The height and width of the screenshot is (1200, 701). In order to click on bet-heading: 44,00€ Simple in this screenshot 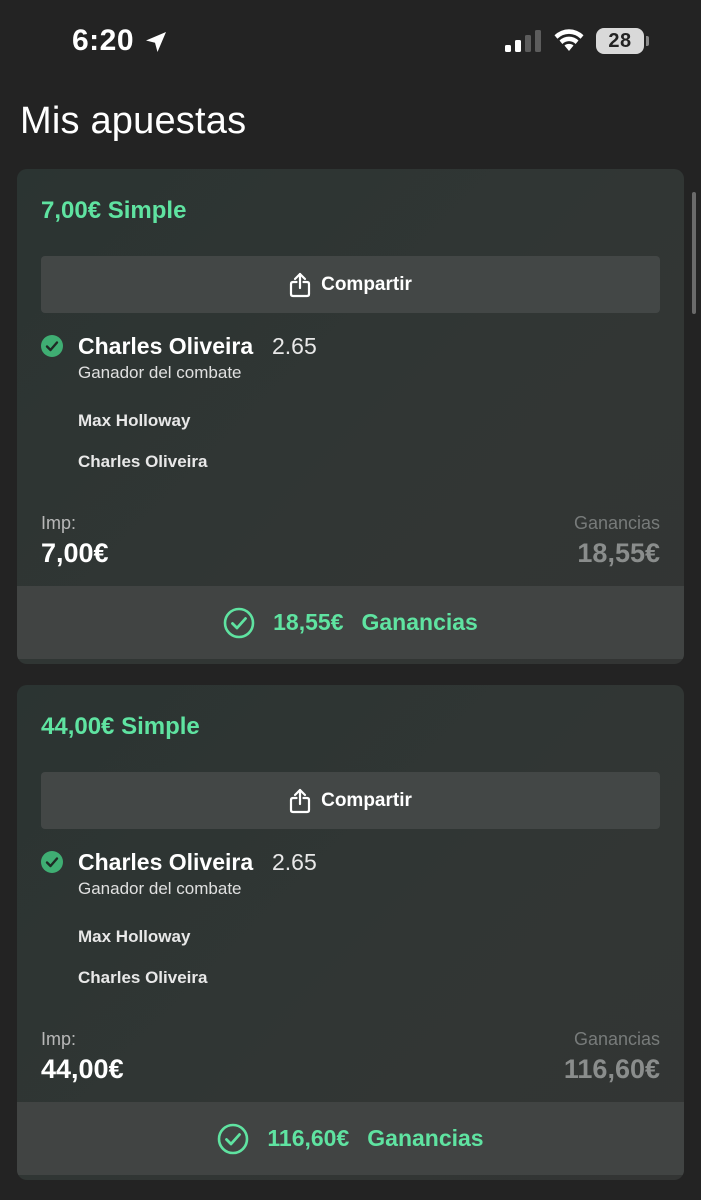, I will do `click(120, 726)`.